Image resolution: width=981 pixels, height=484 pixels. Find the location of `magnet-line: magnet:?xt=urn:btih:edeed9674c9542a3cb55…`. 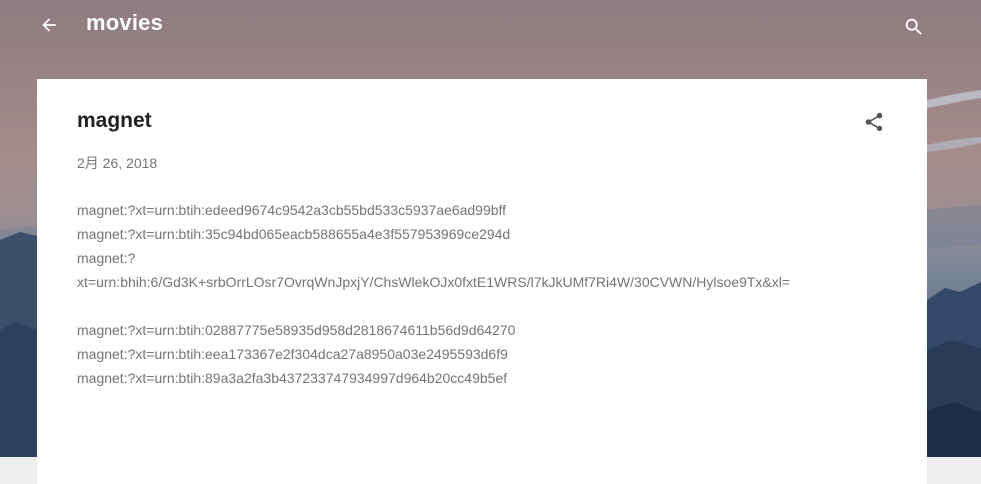

magnet-line: magnet:?xt=urn:btih:edeed9674c9542a3cb55… is located at coordinates (292, 210).